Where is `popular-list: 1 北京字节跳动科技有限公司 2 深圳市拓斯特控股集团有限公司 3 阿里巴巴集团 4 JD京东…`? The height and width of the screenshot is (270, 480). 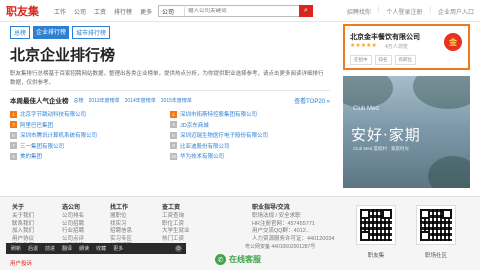
popular-list: 1 北京字节跳动科技有限公司 2 深圳市拓斯特控股集团有限公司 3 阿里巴巴集团 4 JD京东… is located at coordinates (170, 135).